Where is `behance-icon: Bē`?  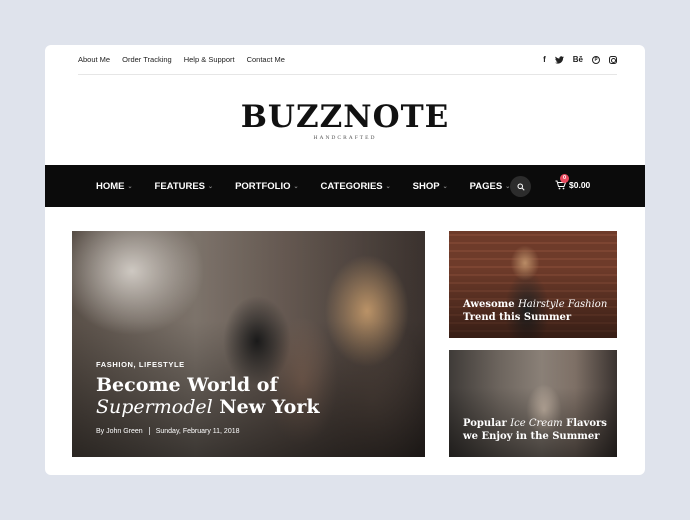
behance-icon: Bē is located at coordinates (578, 59).